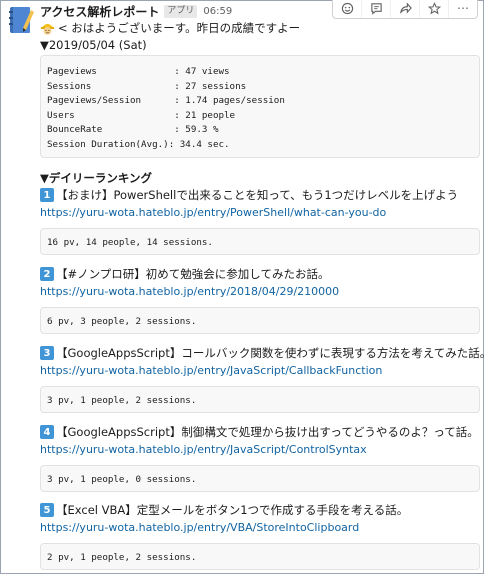  I want to click on ranking-stats-block: 16 pv, 14 people, 14 sessions., so click(260, 241).